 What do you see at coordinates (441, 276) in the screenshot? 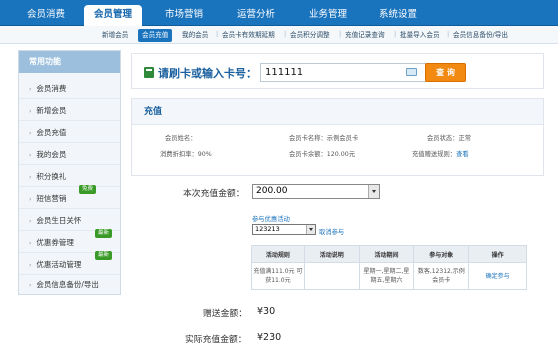
I see `table-cell: 数客,12312,示例会员卡` at bounding box center [441, 276].